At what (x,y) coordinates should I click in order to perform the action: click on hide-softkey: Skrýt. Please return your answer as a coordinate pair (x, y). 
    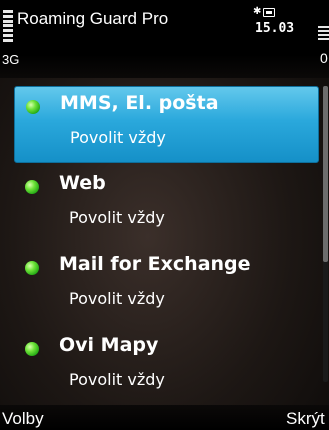
    Looking at the image, I should click on (305, 419).